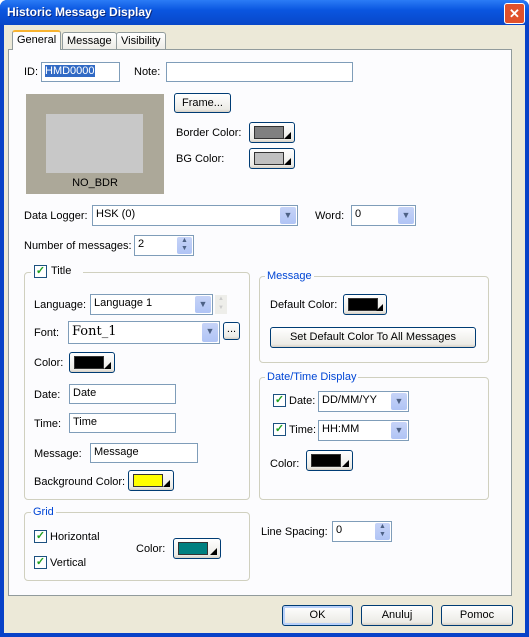  I want to click on bg-color-button, so click(272, 158).